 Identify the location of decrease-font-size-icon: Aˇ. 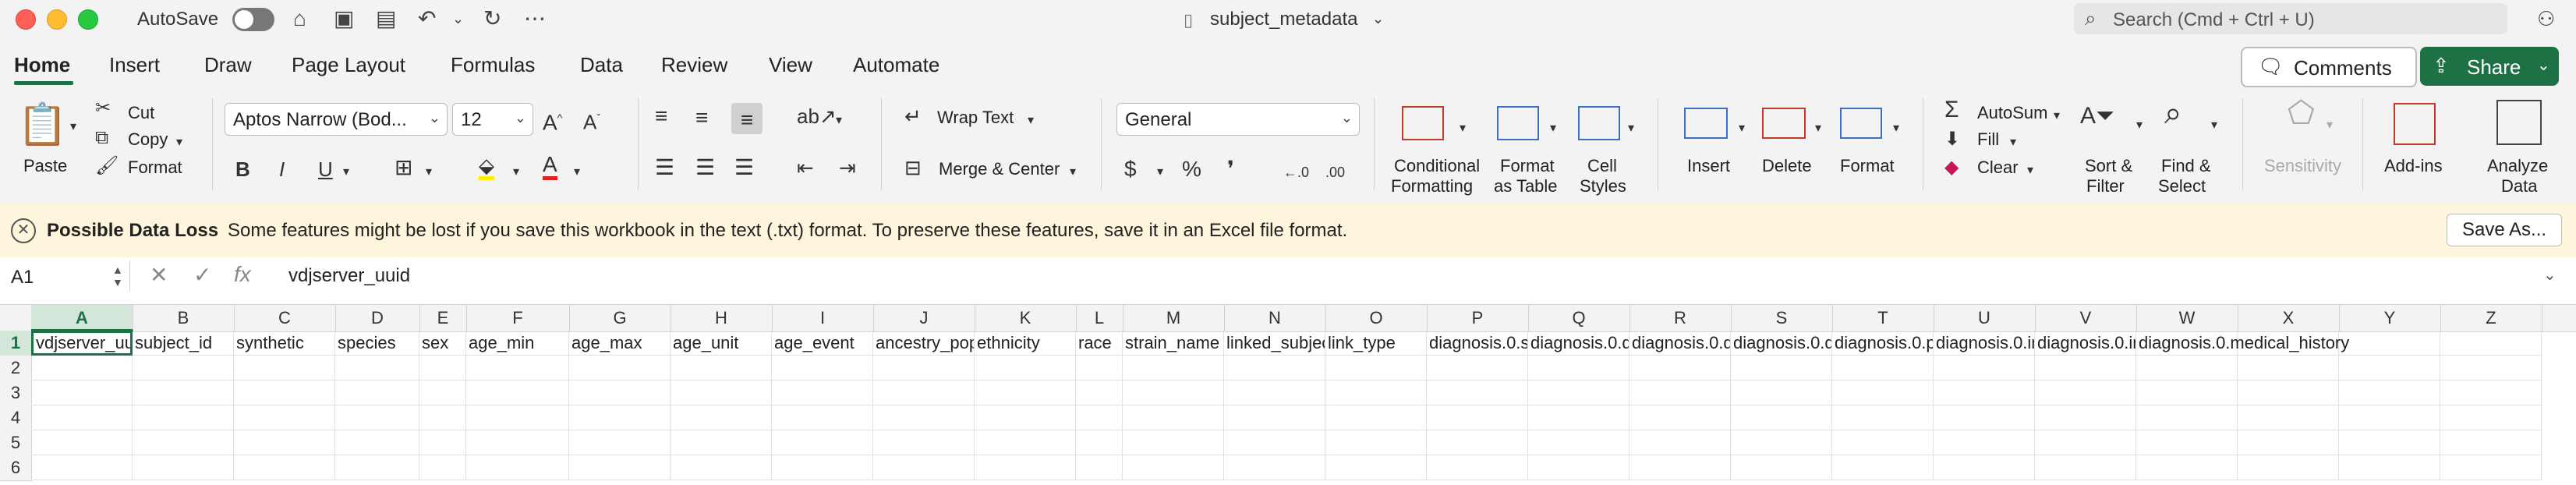
(591, 120).